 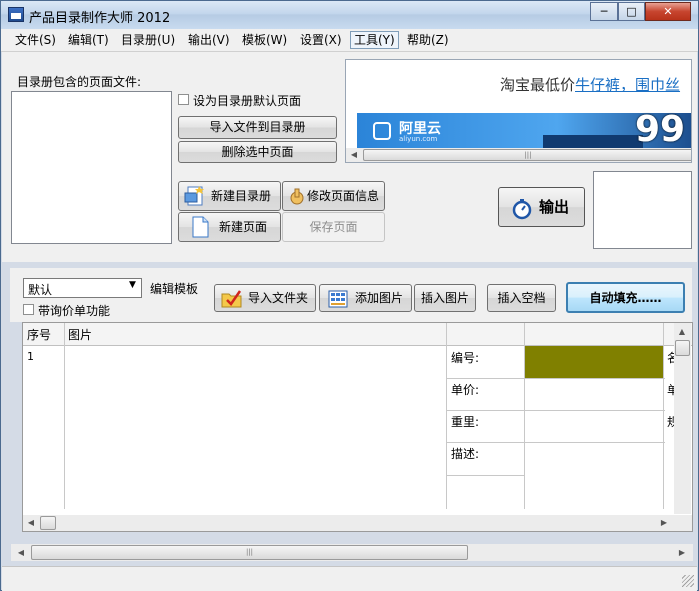 What do you see at coordinates (79, 82) in the screenshot?
I see `page-list-label: 目录册包含的页面文件:` at bounding box center [79, 82].